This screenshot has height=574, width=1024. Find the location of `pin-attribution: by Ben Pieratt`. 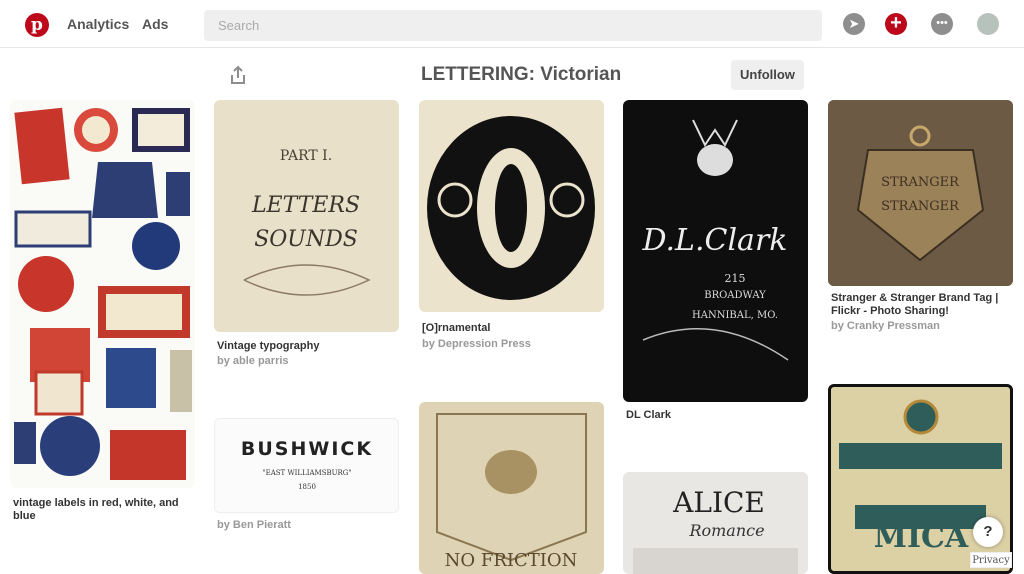

pin-attribution: by Ben Pieratt is located at coordinates (254, 525).